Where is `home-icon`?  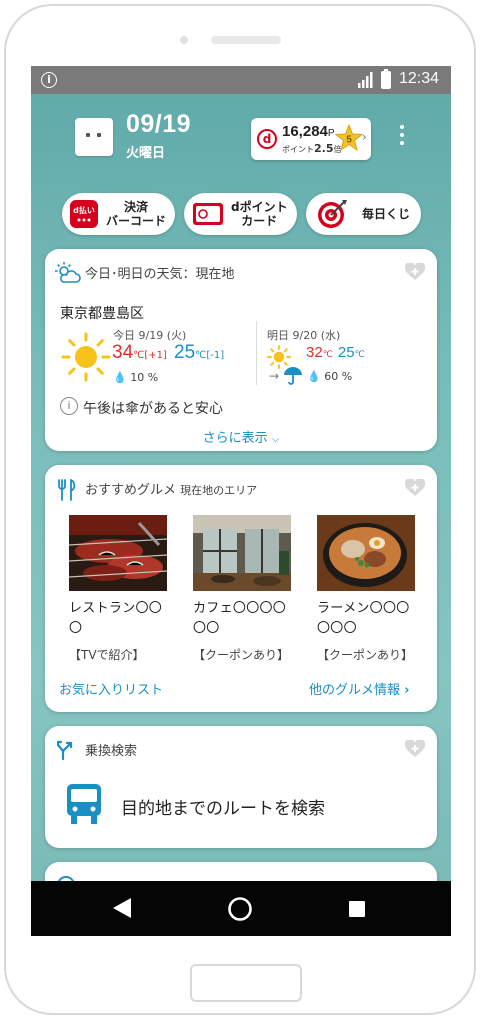
home-icon is located at coordinates (240, 909).